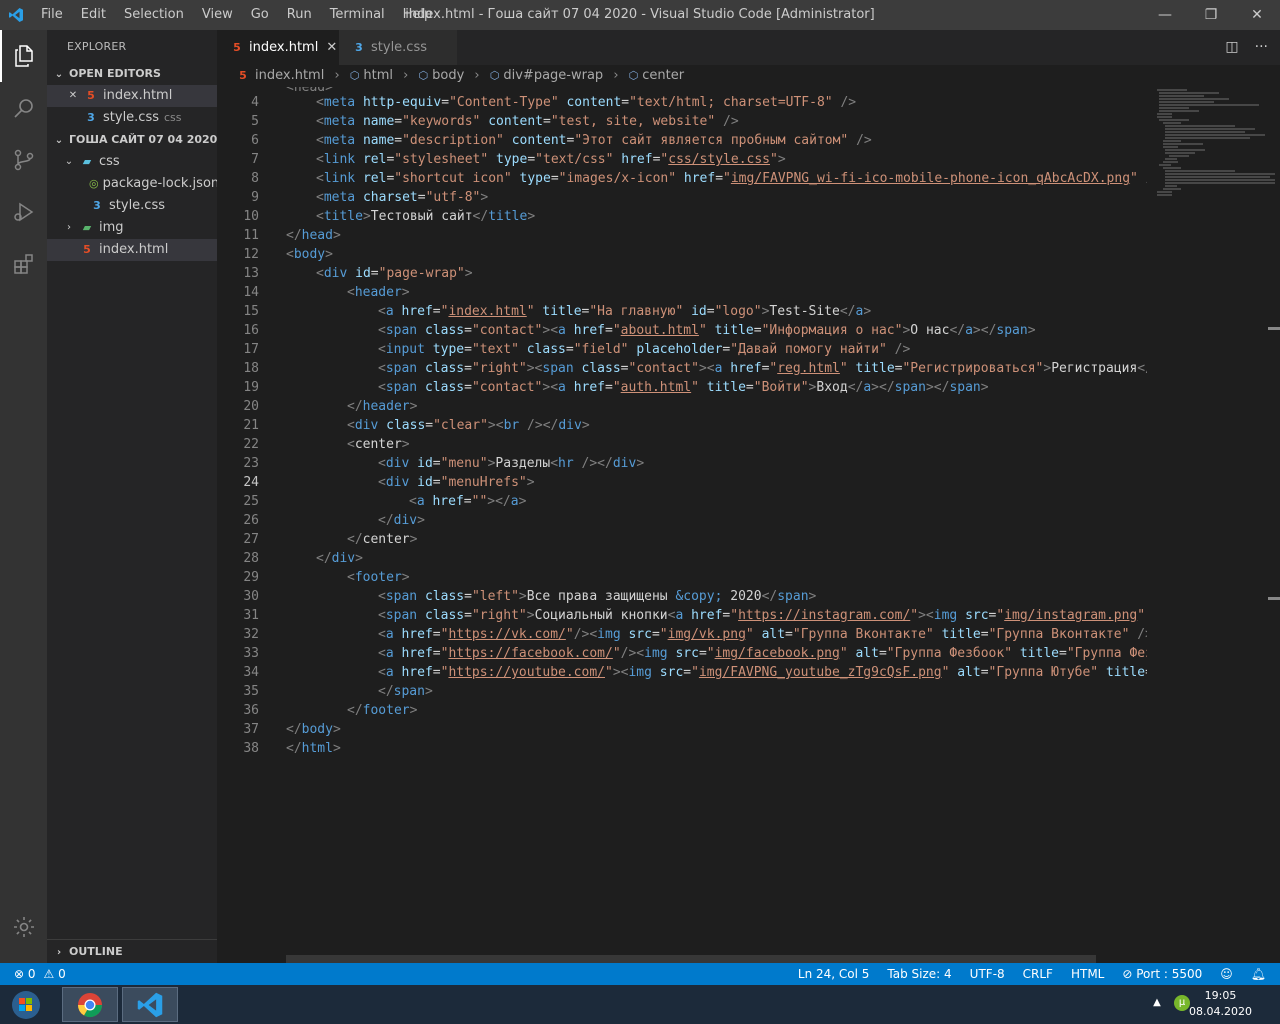 The image size is (1280, 1024). What do you see at coordinates (251, 273) in the screenshot?
I see `line-number: 13` at bounding box center [251, 273].